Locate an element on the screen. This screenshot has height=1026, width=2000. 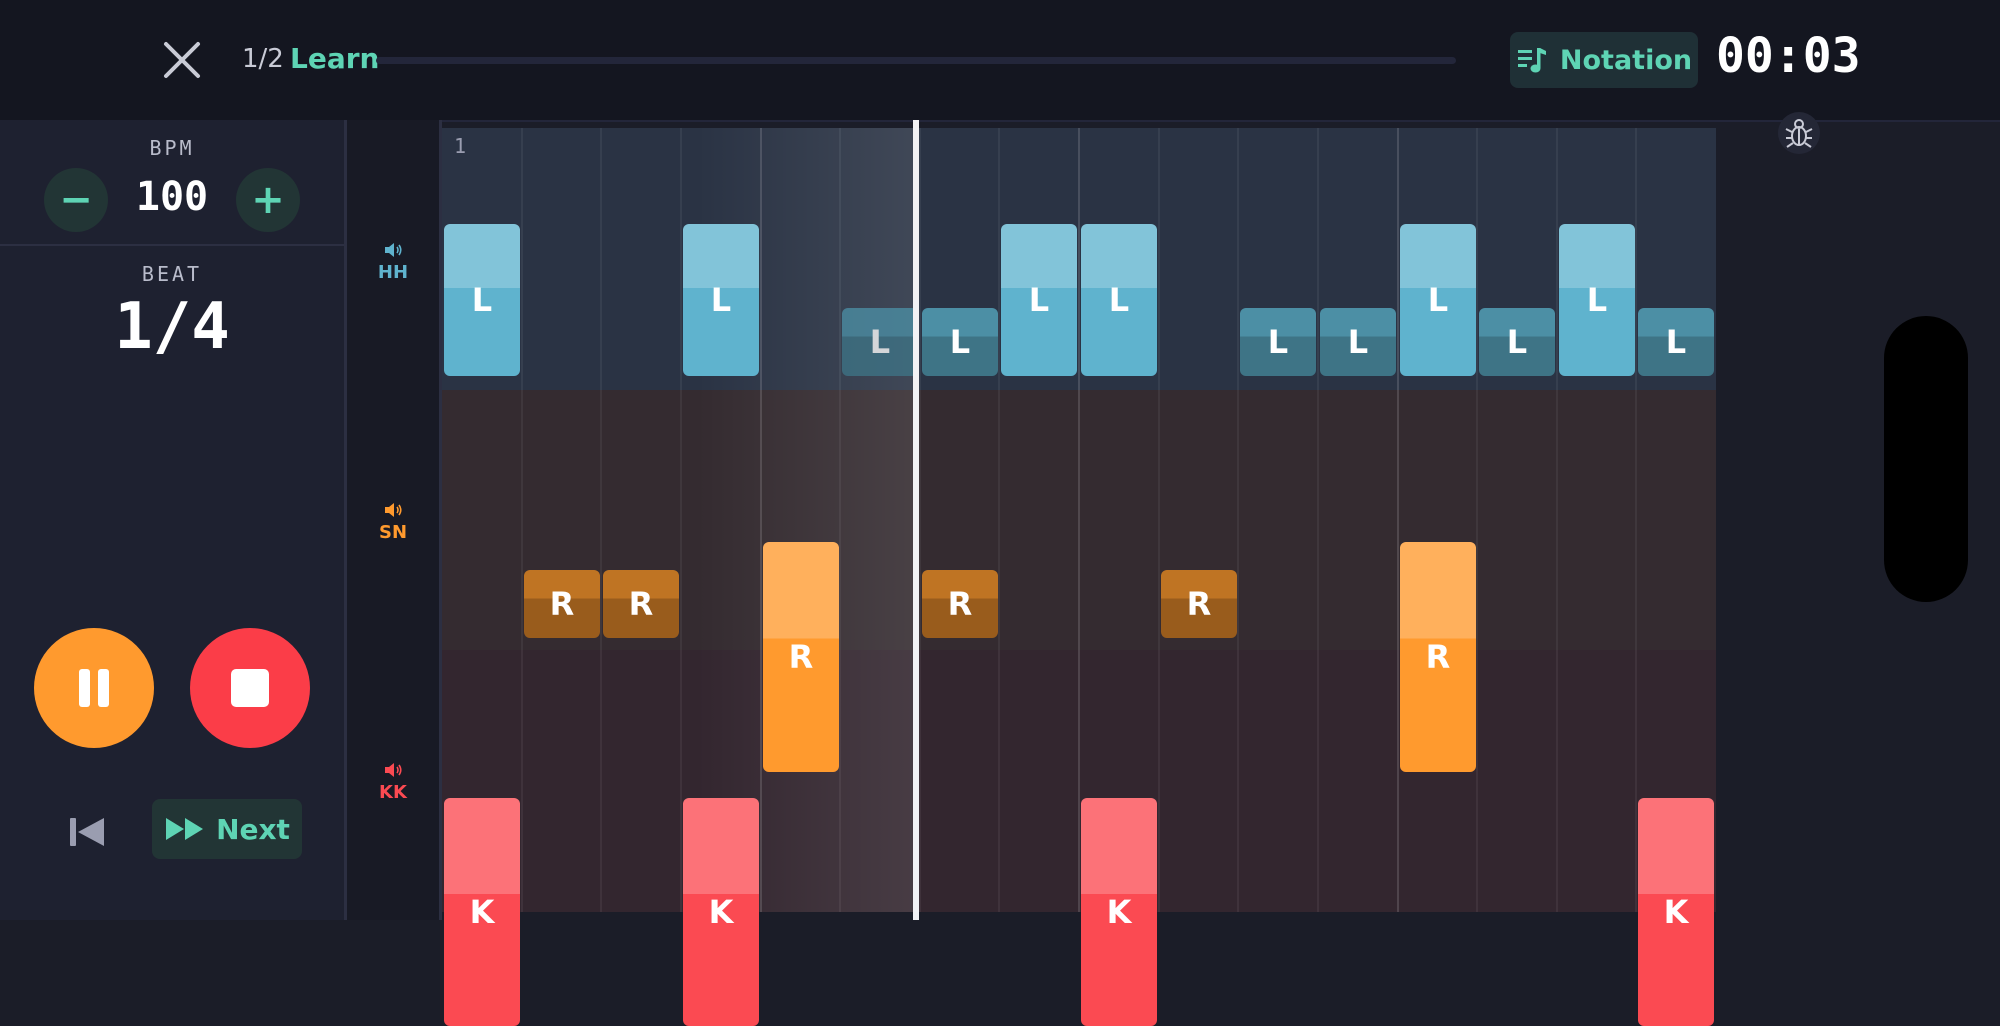
note-hh-step-12: L is located at coordinates (1438, 300).